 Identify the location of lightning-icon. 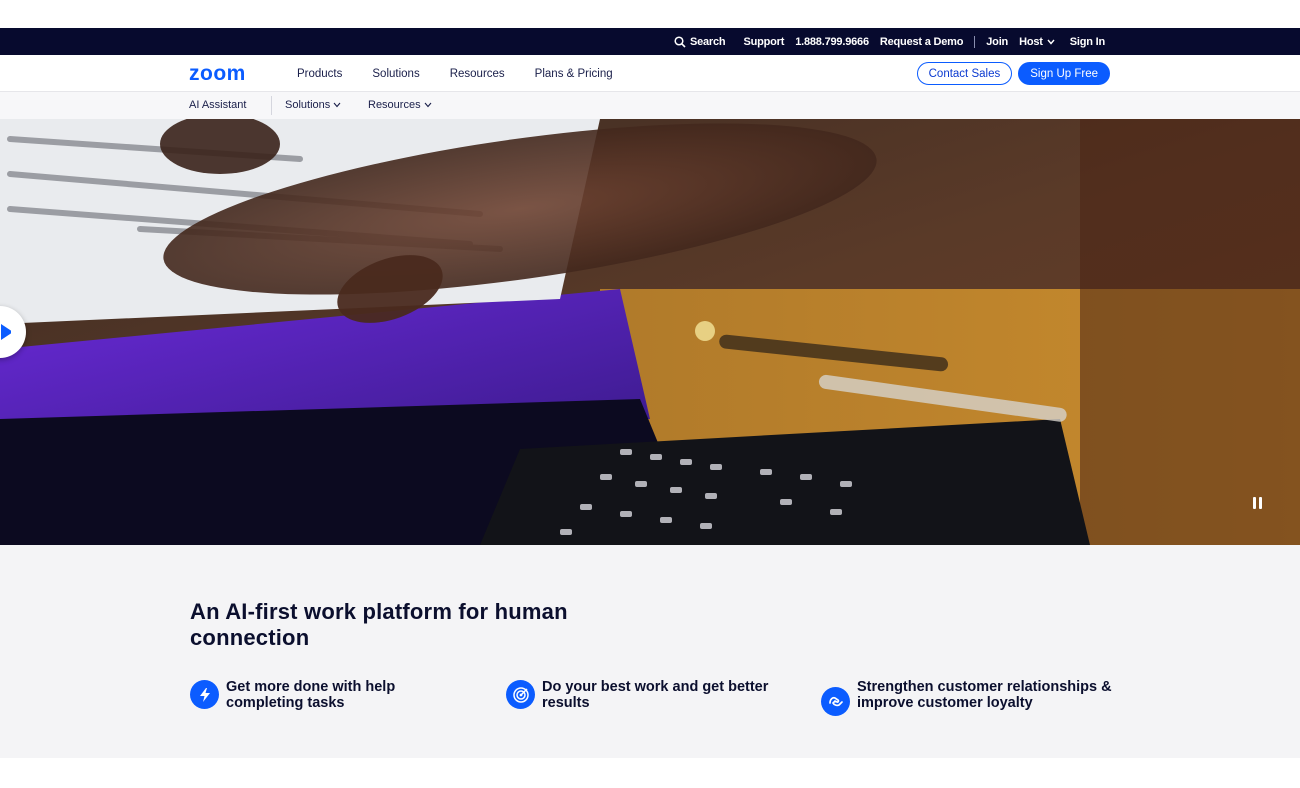
(204, 694).